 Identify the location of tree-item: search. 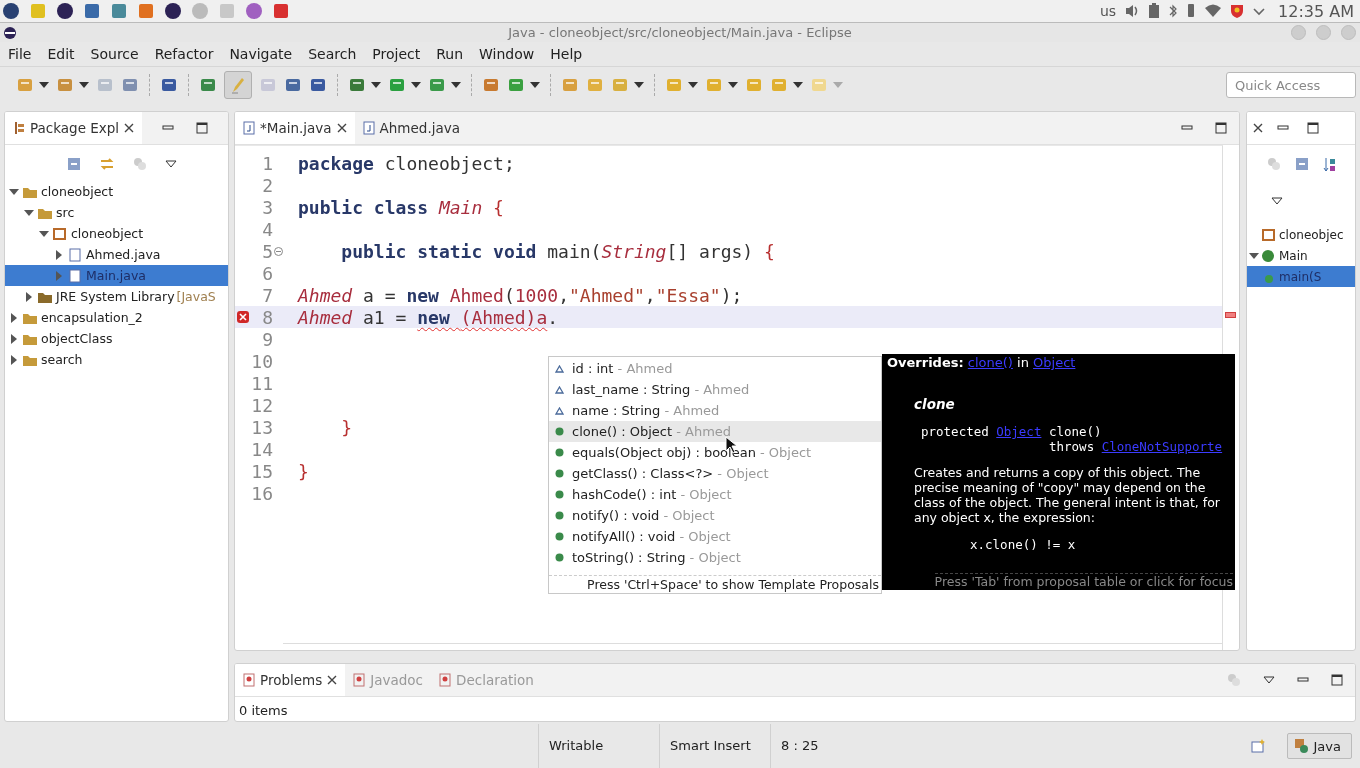
(116, 359).